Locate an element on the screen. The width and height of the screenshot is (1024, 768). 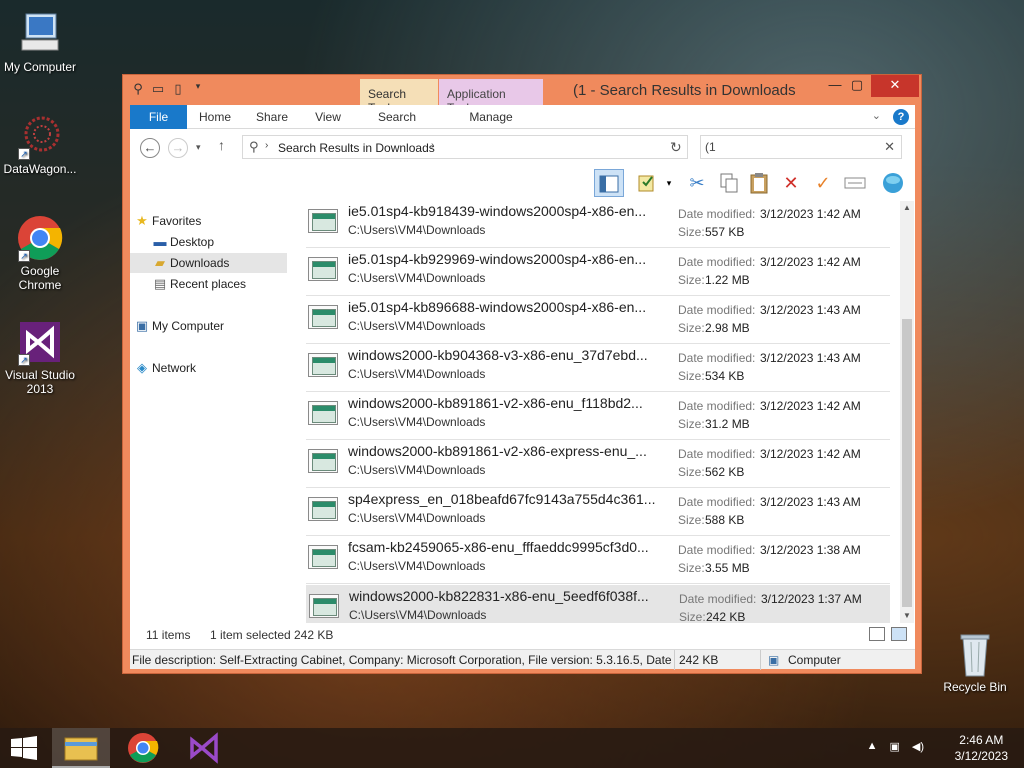
taskbar-visual-studio is located at coordinates (205, 748).